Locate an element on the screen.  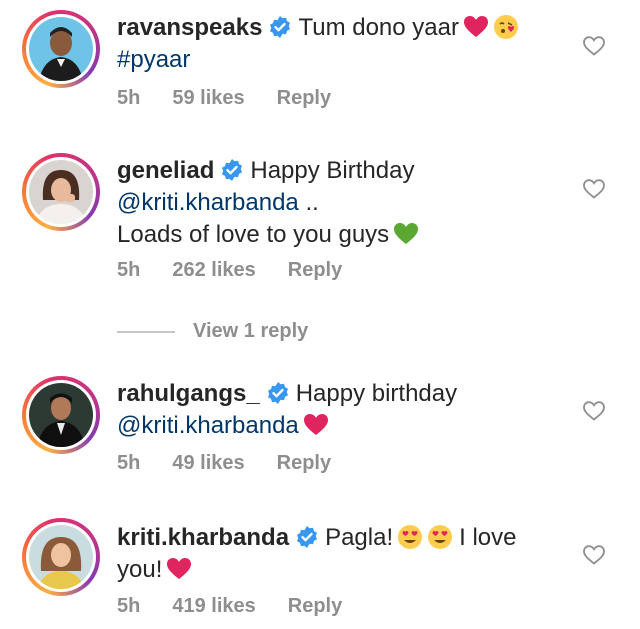
likes-count: 419 likes is located at coordinates (213, 606).